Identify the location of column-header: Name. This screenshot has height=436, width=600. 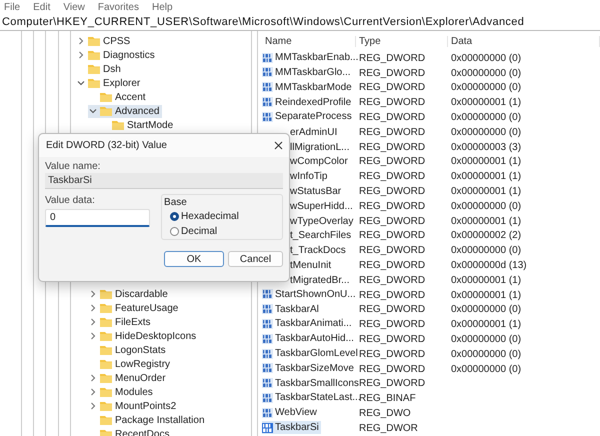
(309, 41).